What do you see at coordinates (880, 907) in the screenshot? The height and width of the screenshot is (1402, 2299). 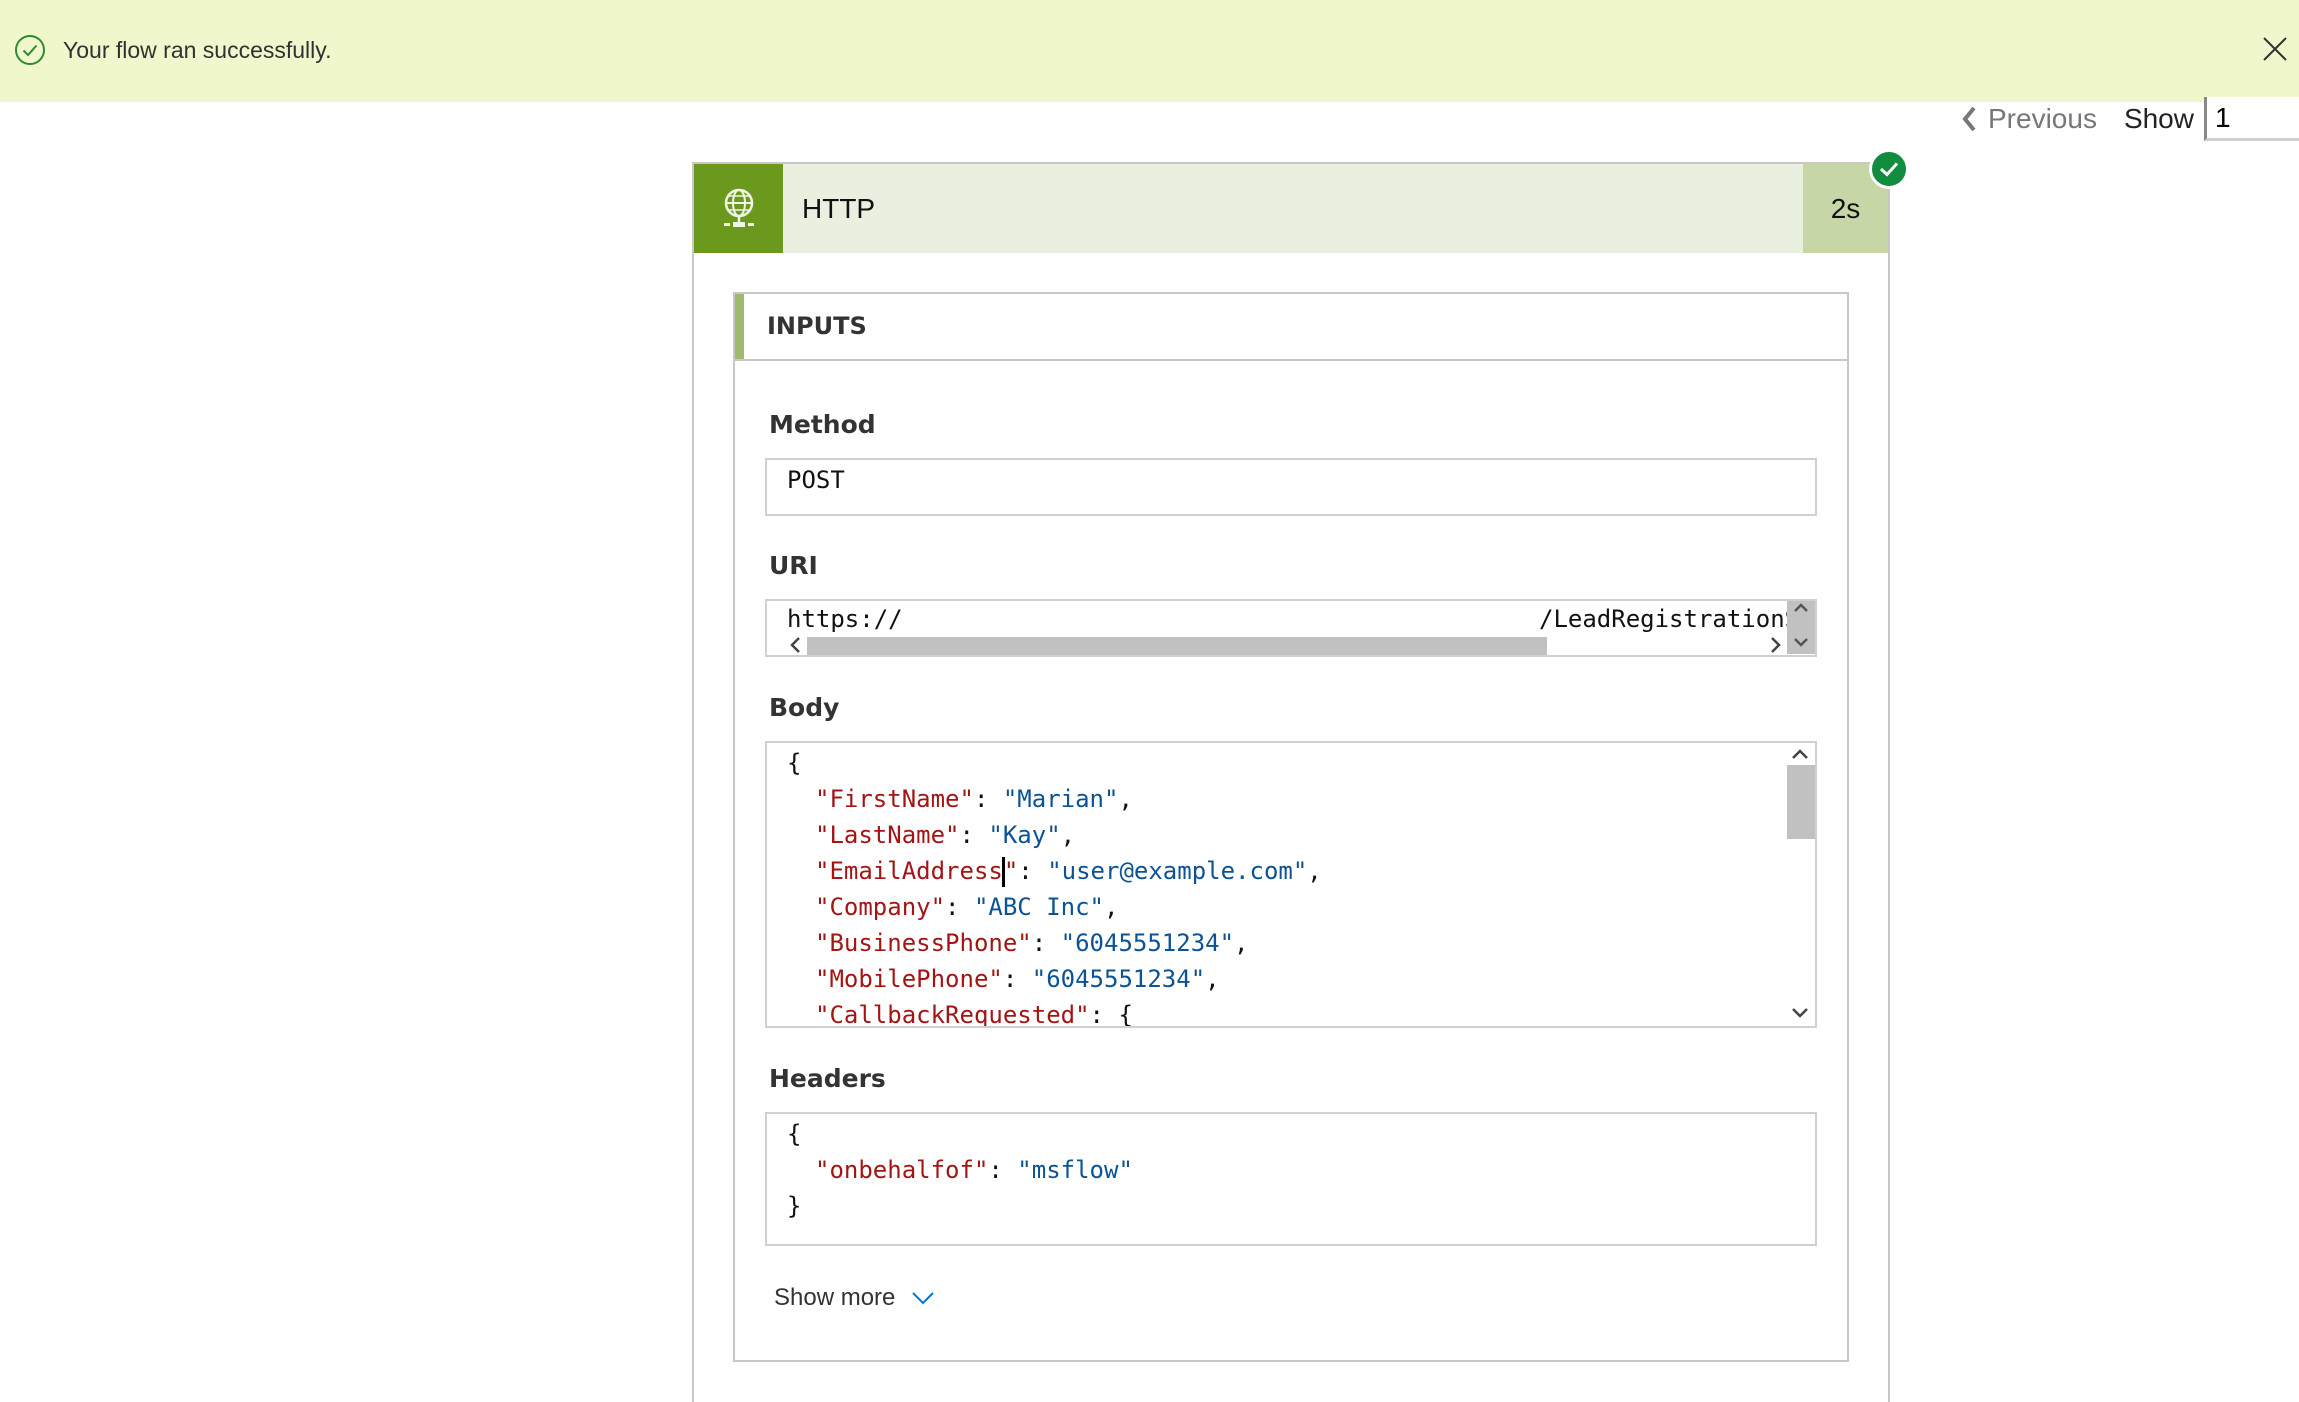 I see `json-key: "Company"` at bounding box center [880, 907].